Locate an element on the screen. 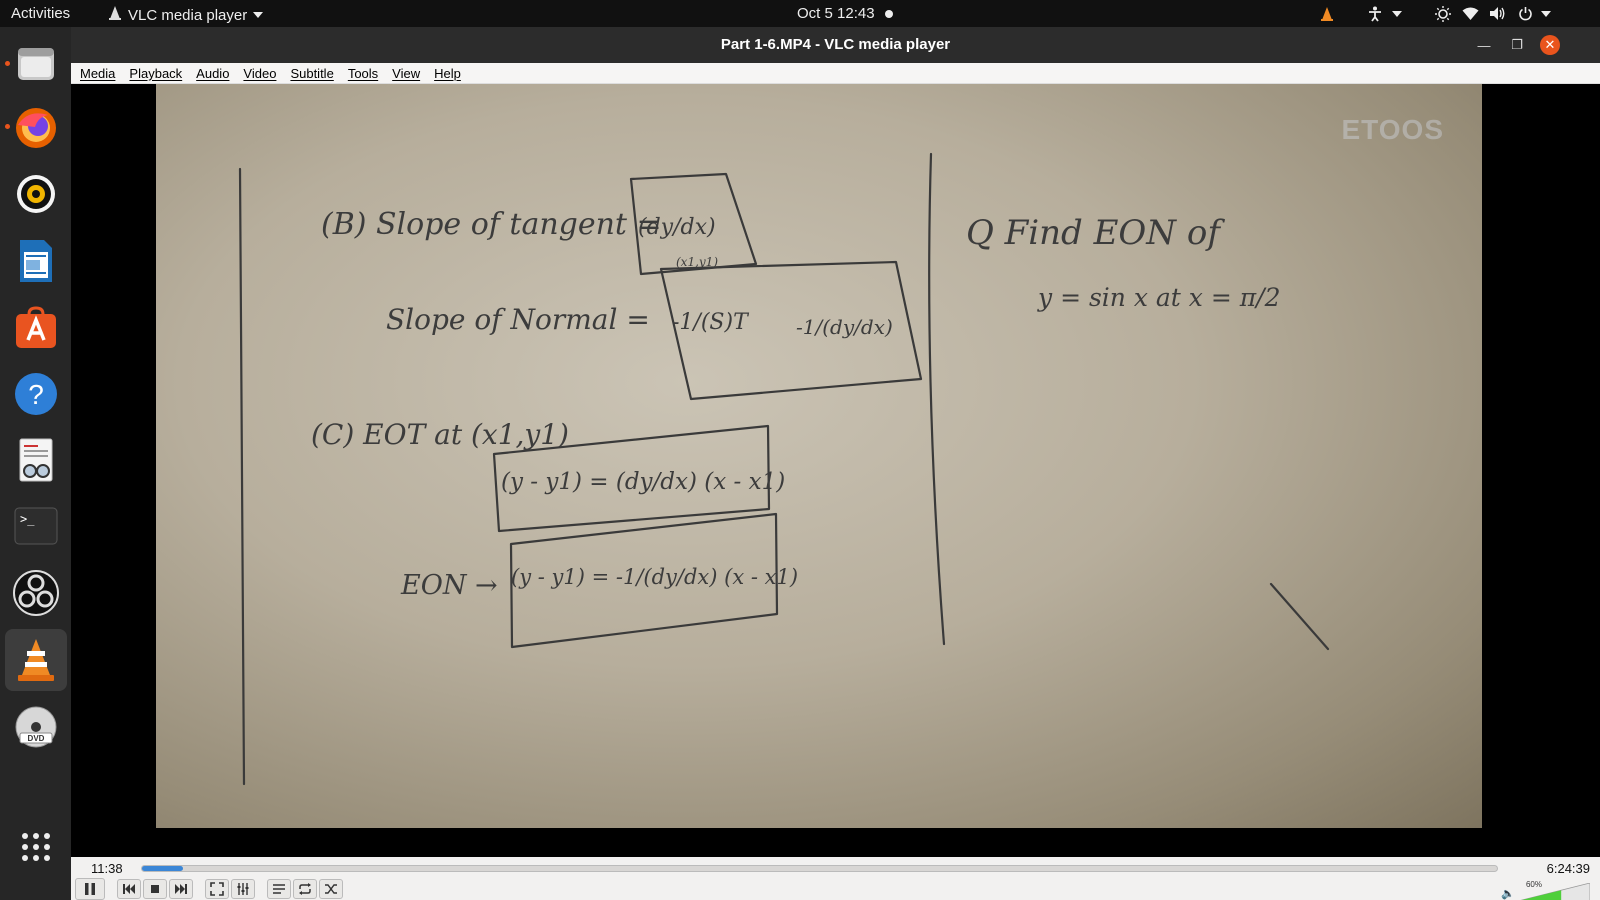 The height and width of the screenshot is (900, 1600). next-icon is located at coordinates (181, 889).